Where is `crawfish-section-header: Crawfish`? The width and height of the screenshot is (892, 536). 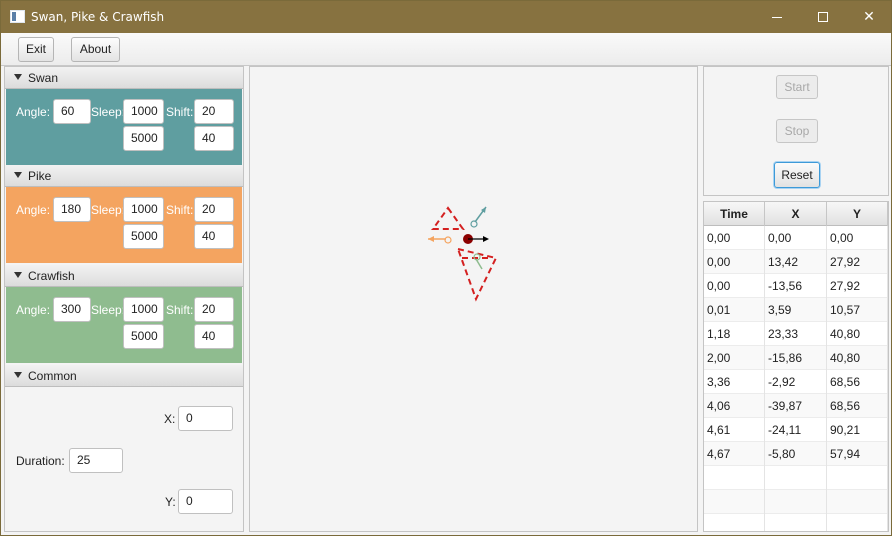 crawfish-section-header: Crawfish is located at coordinates (124, 276).